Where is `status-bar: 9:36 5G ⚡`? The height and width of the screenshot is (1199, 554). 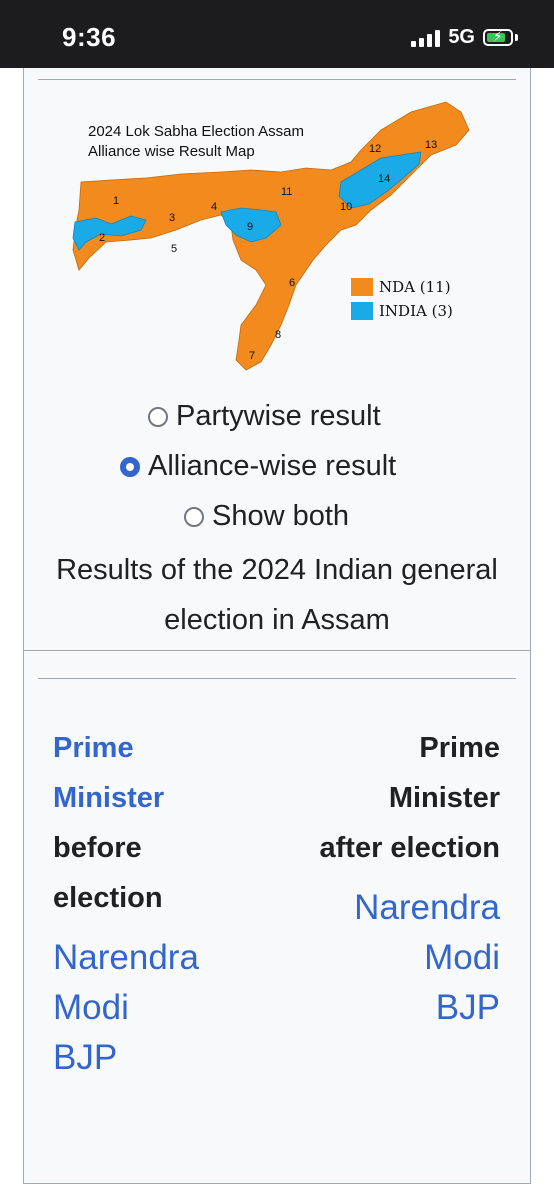 status-bar: 9:36 5G ⚡ is located at coordinates (277, 34).